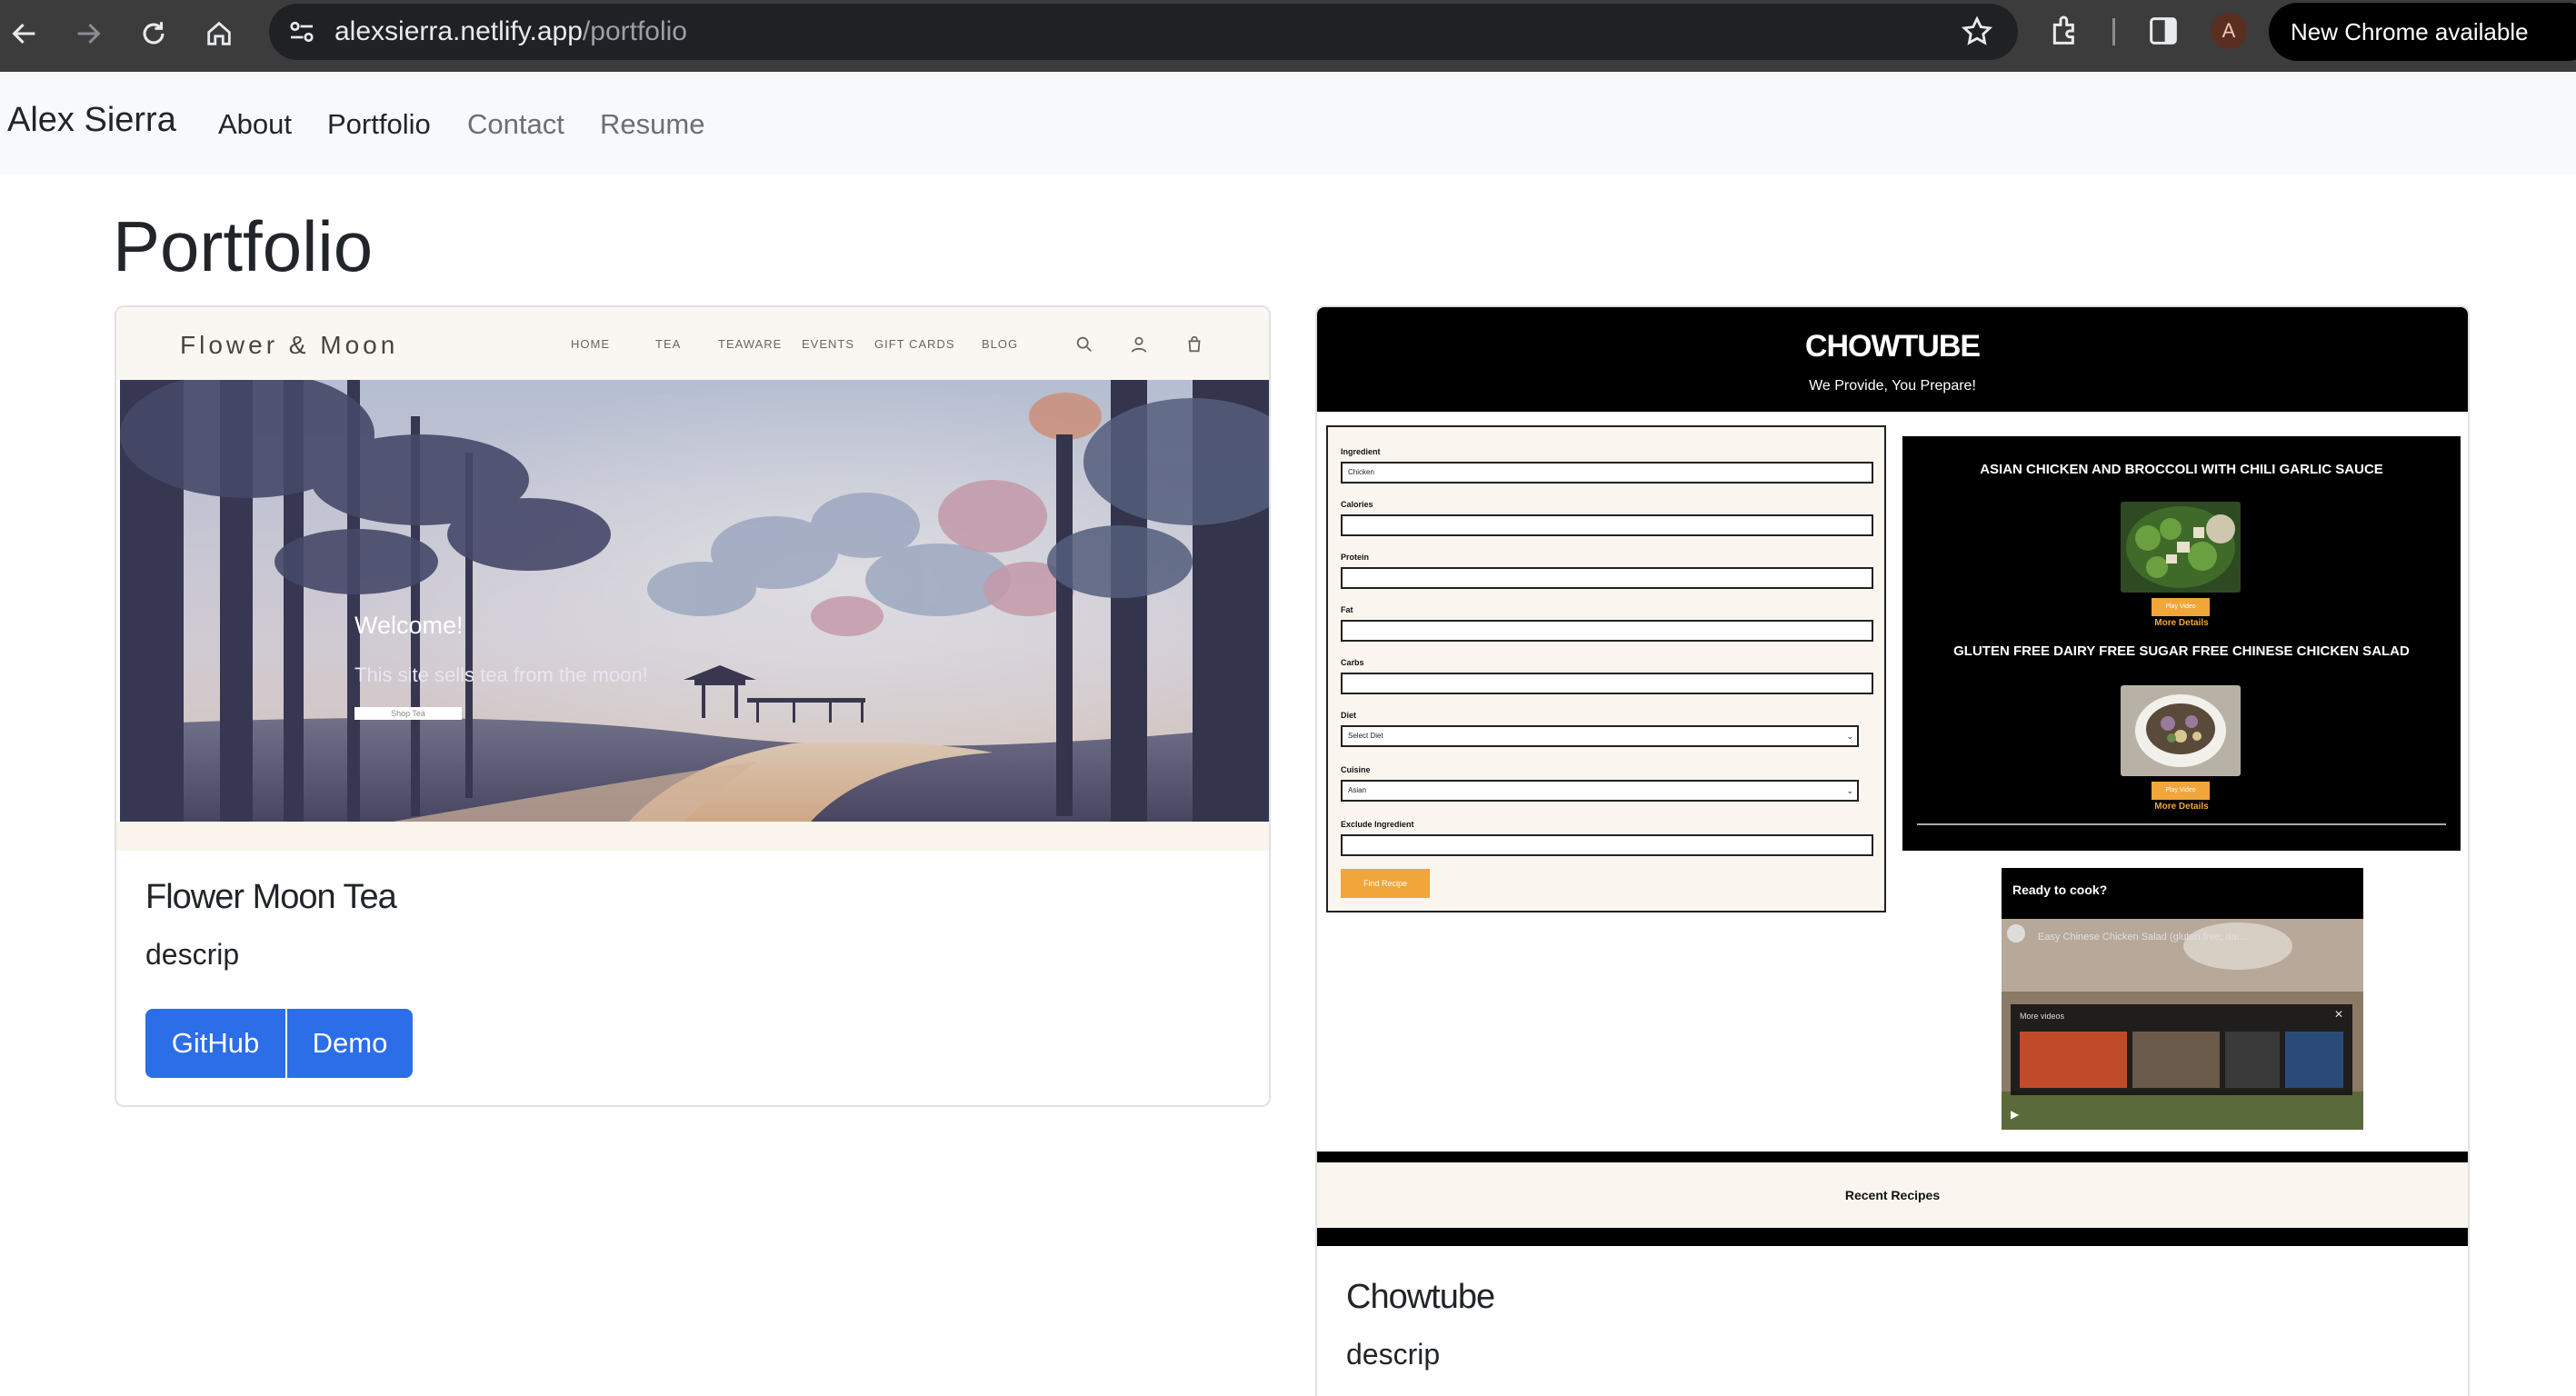 The image size is (2576, 1396). I want to click on form-input-calories, so click(1607, 525).